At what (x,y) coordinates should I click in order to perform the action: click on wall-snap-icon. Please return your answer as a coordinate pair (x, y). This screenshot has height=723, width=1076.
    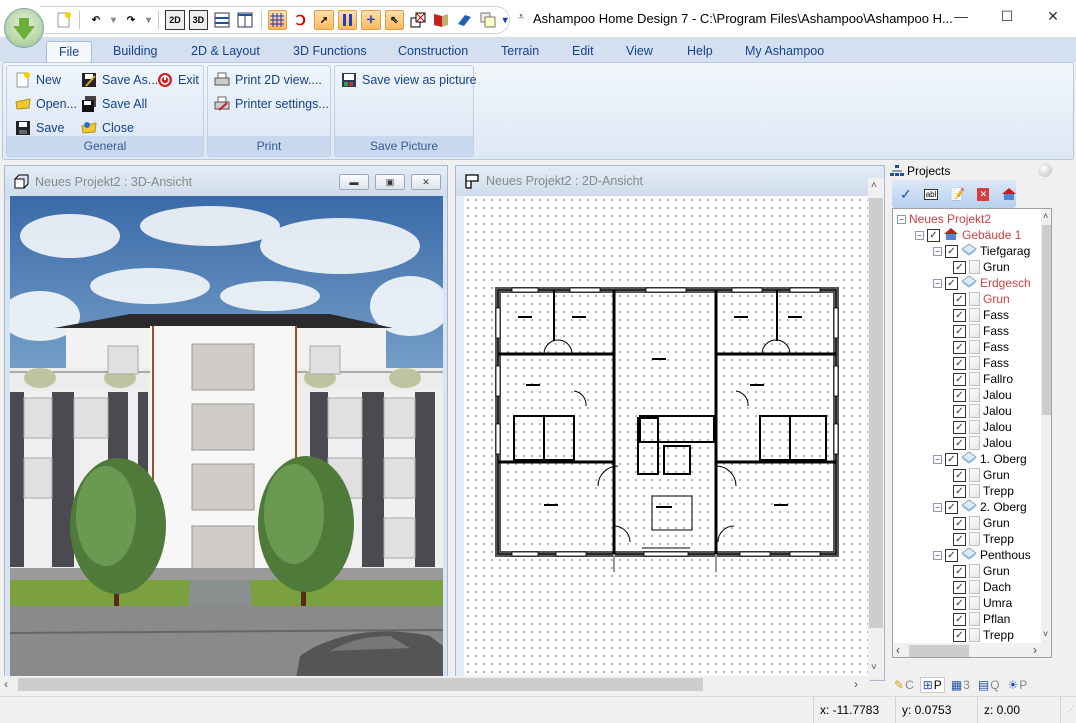
    Looking at the image, I should click on (347, 20).